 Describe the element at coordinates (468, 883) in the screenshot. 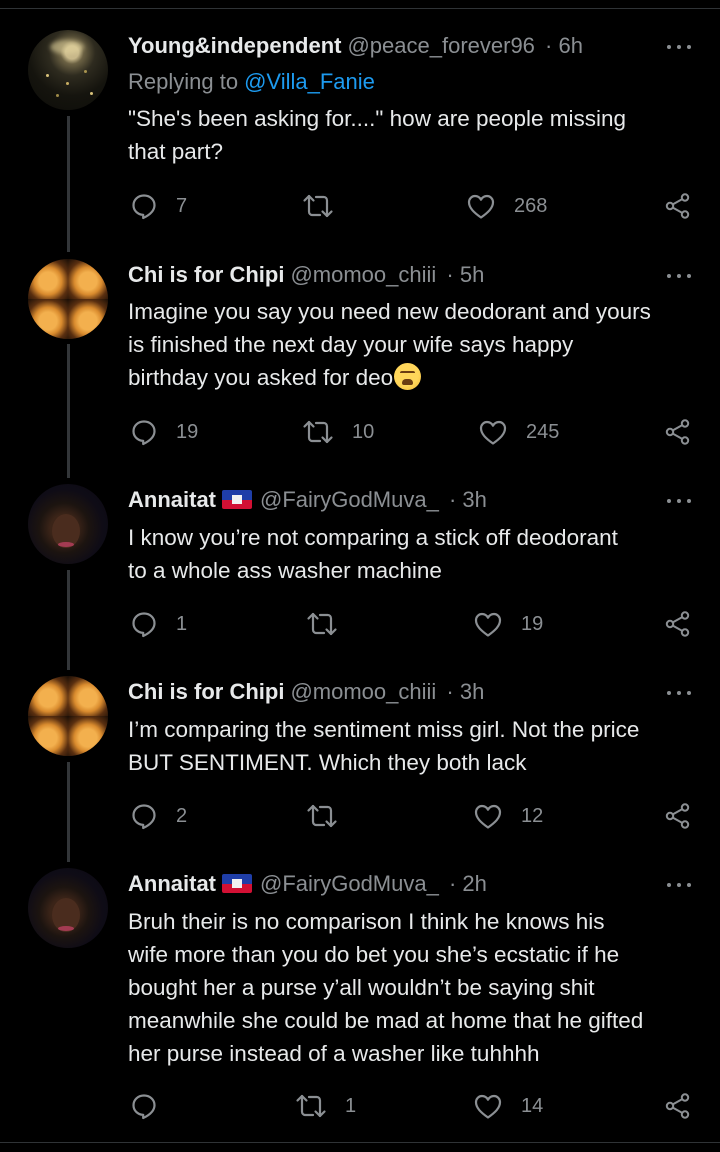

I see `timestamp: · 2h` at that location.